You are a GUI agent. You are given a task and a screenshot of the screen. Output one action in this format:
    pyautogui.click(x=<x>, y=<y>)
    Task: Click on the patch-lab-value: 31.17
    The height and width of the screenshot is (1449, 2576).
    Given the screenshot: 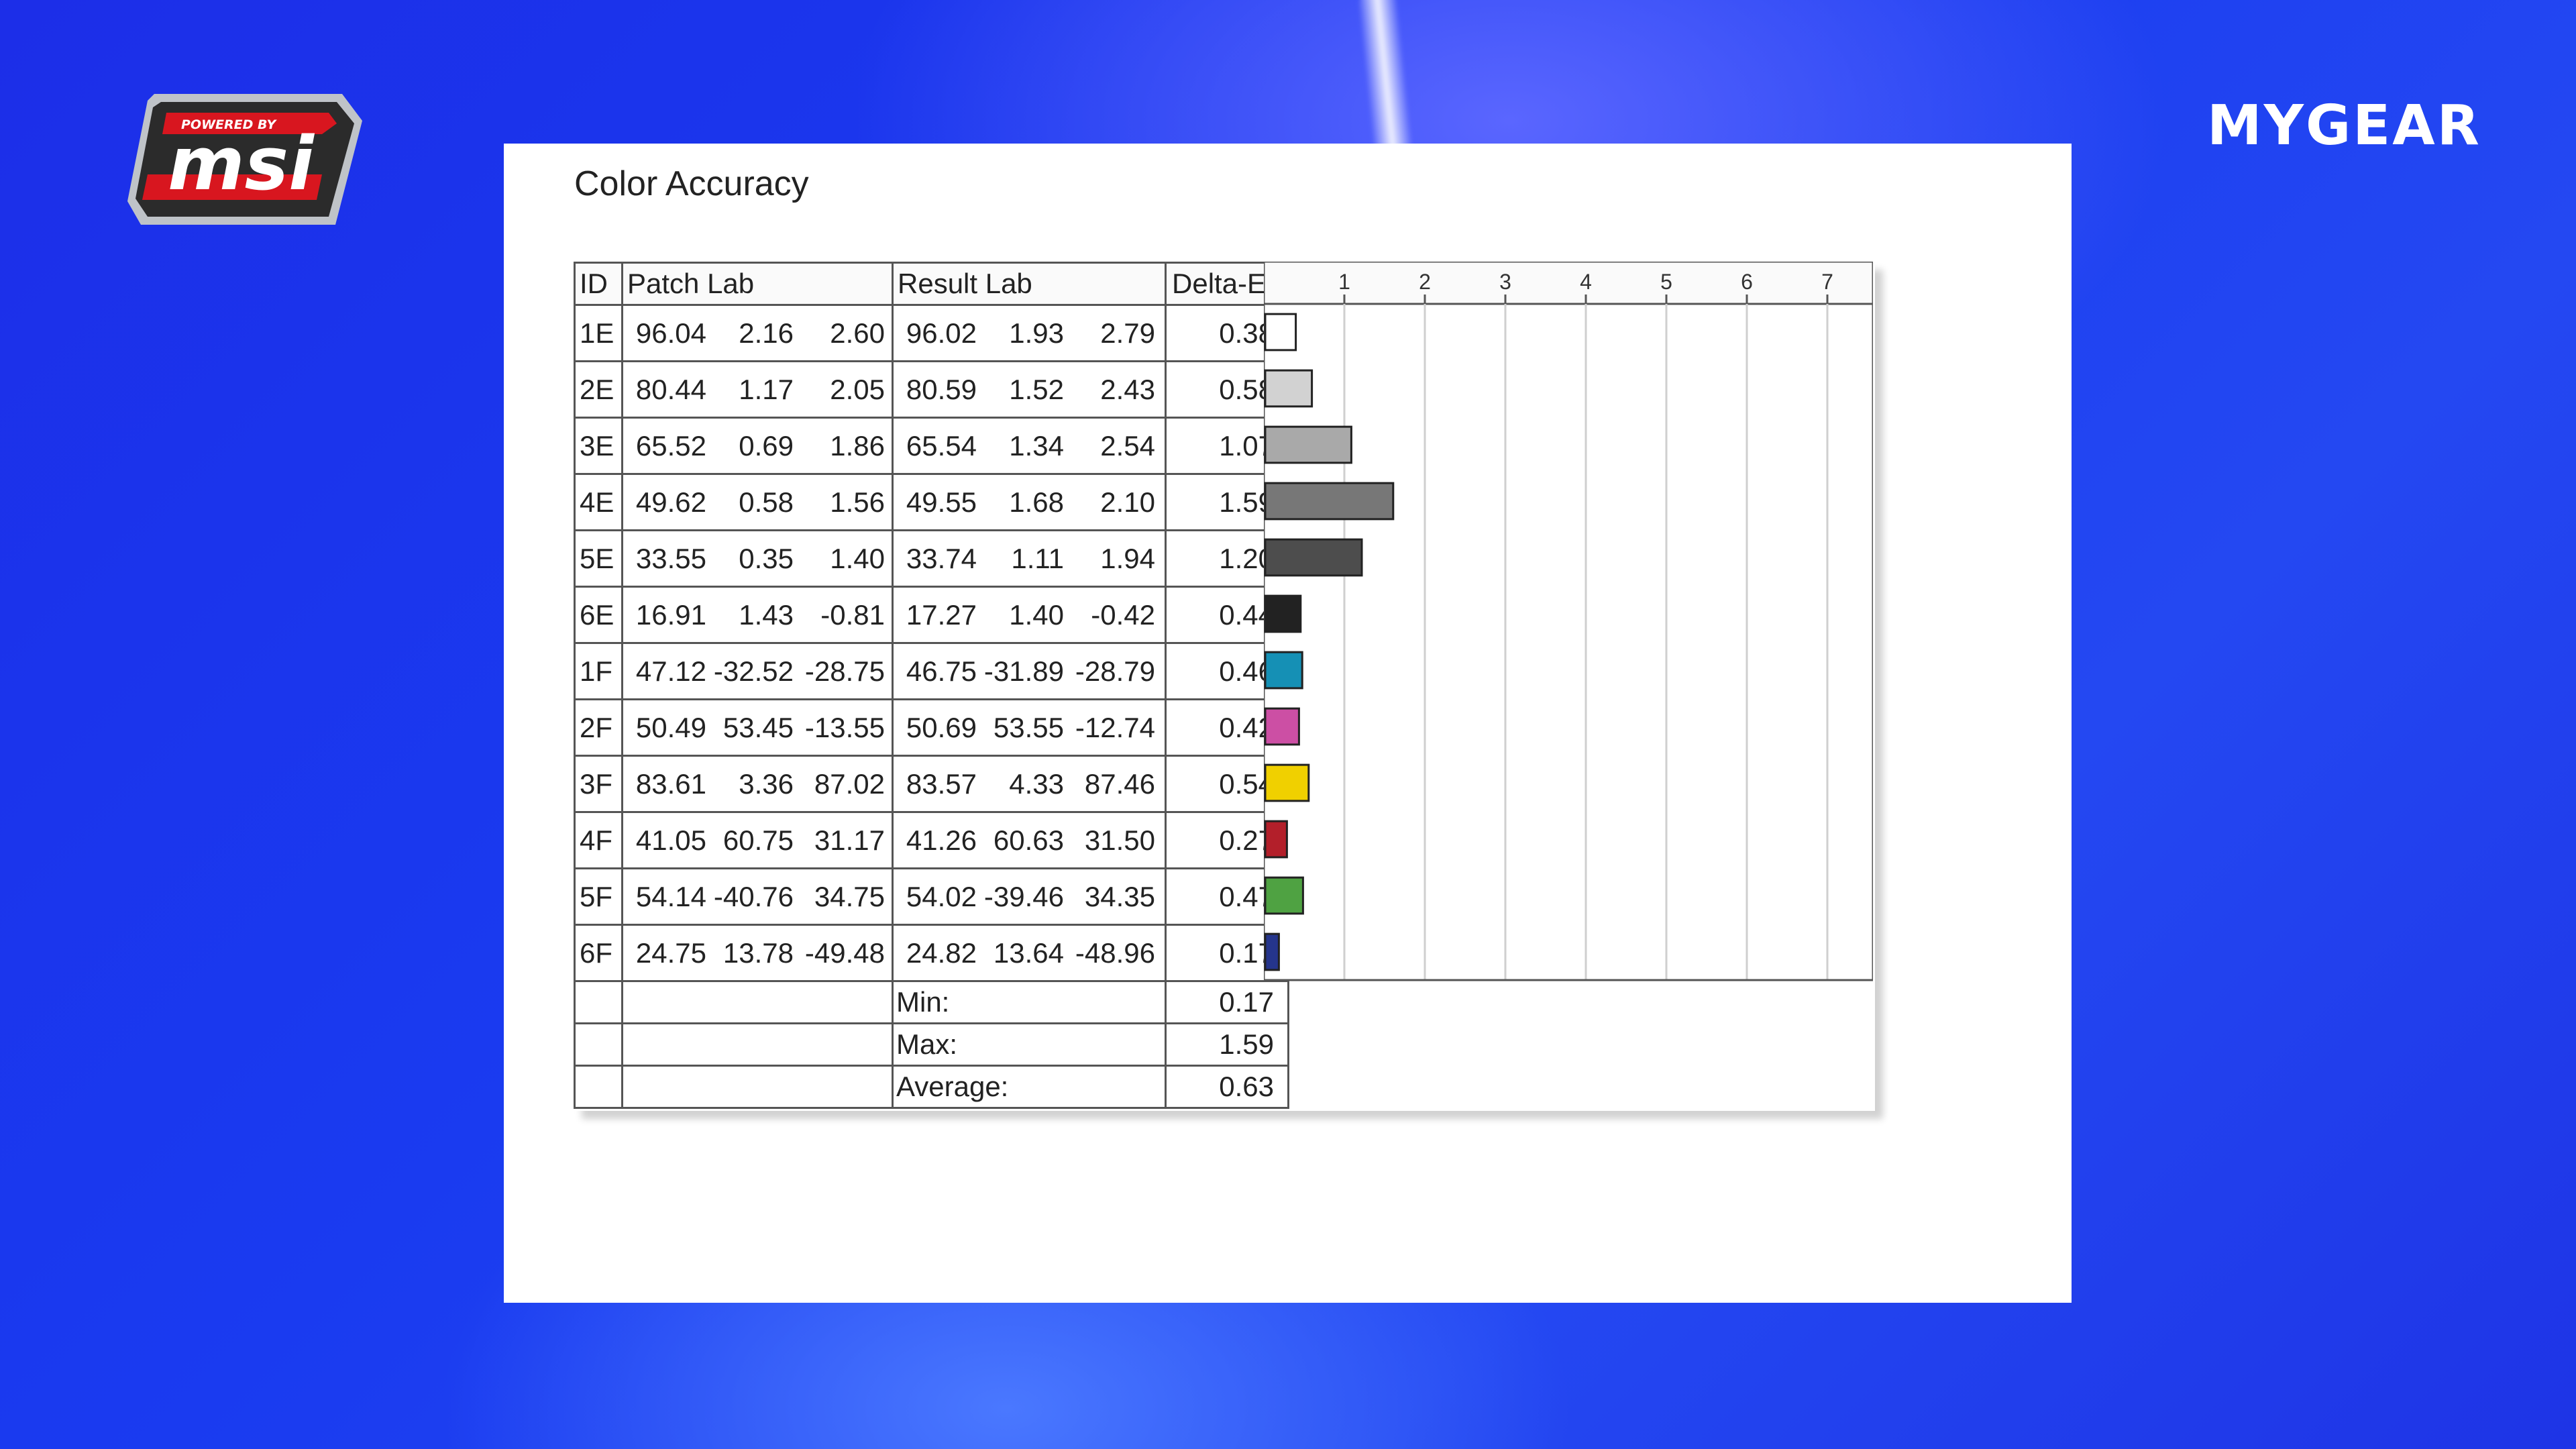 What is the action you would take?
    pyautogui.click(x=849, y=840)
    